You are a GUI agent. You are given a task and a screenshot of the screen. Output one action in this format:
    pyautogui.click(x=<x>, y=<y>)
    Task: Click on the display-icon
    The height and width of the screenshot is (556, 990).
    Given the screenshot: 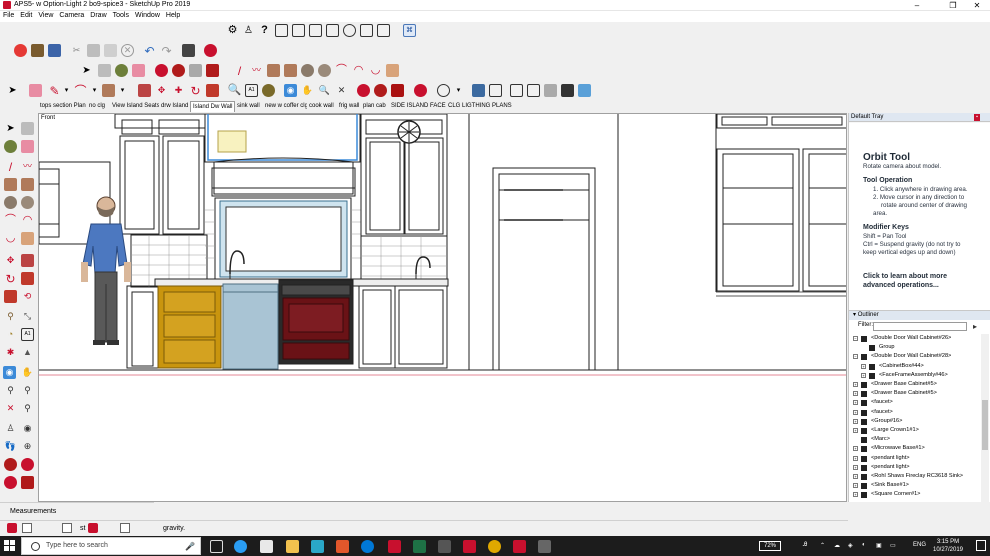 What is the action you would take?
    pyautogui.click(x=443, y=90)
    